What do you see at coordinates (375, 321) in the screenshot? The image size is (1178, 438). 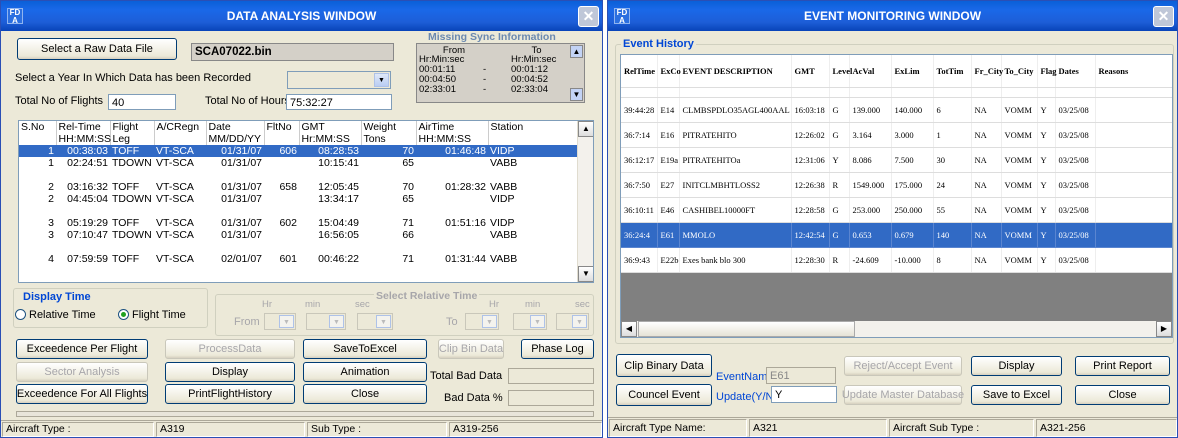 I see `from-sec-select: ▼` at bounding box center [375, 321].